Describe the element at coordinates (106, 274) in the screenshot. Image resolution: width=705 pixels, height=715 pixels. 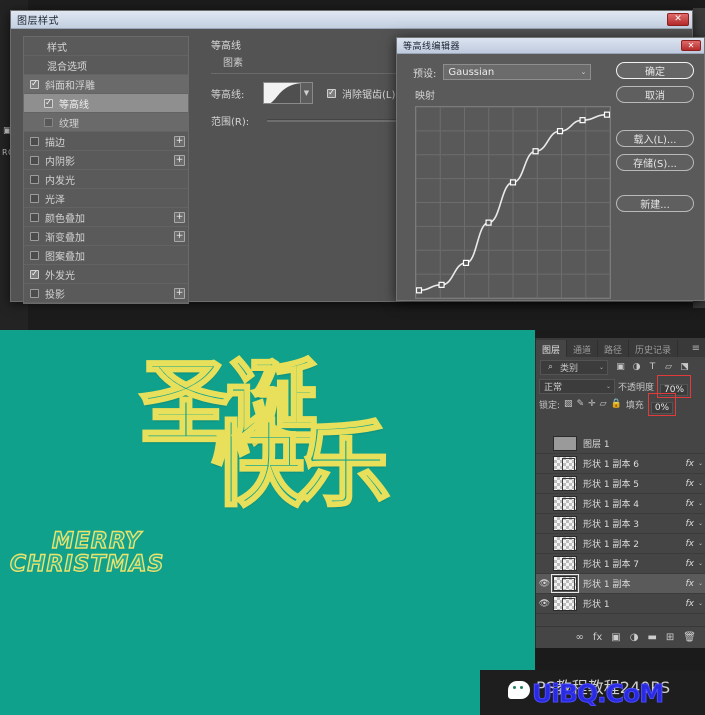
I see `style-item-12: ✓ 外发光` at that location.